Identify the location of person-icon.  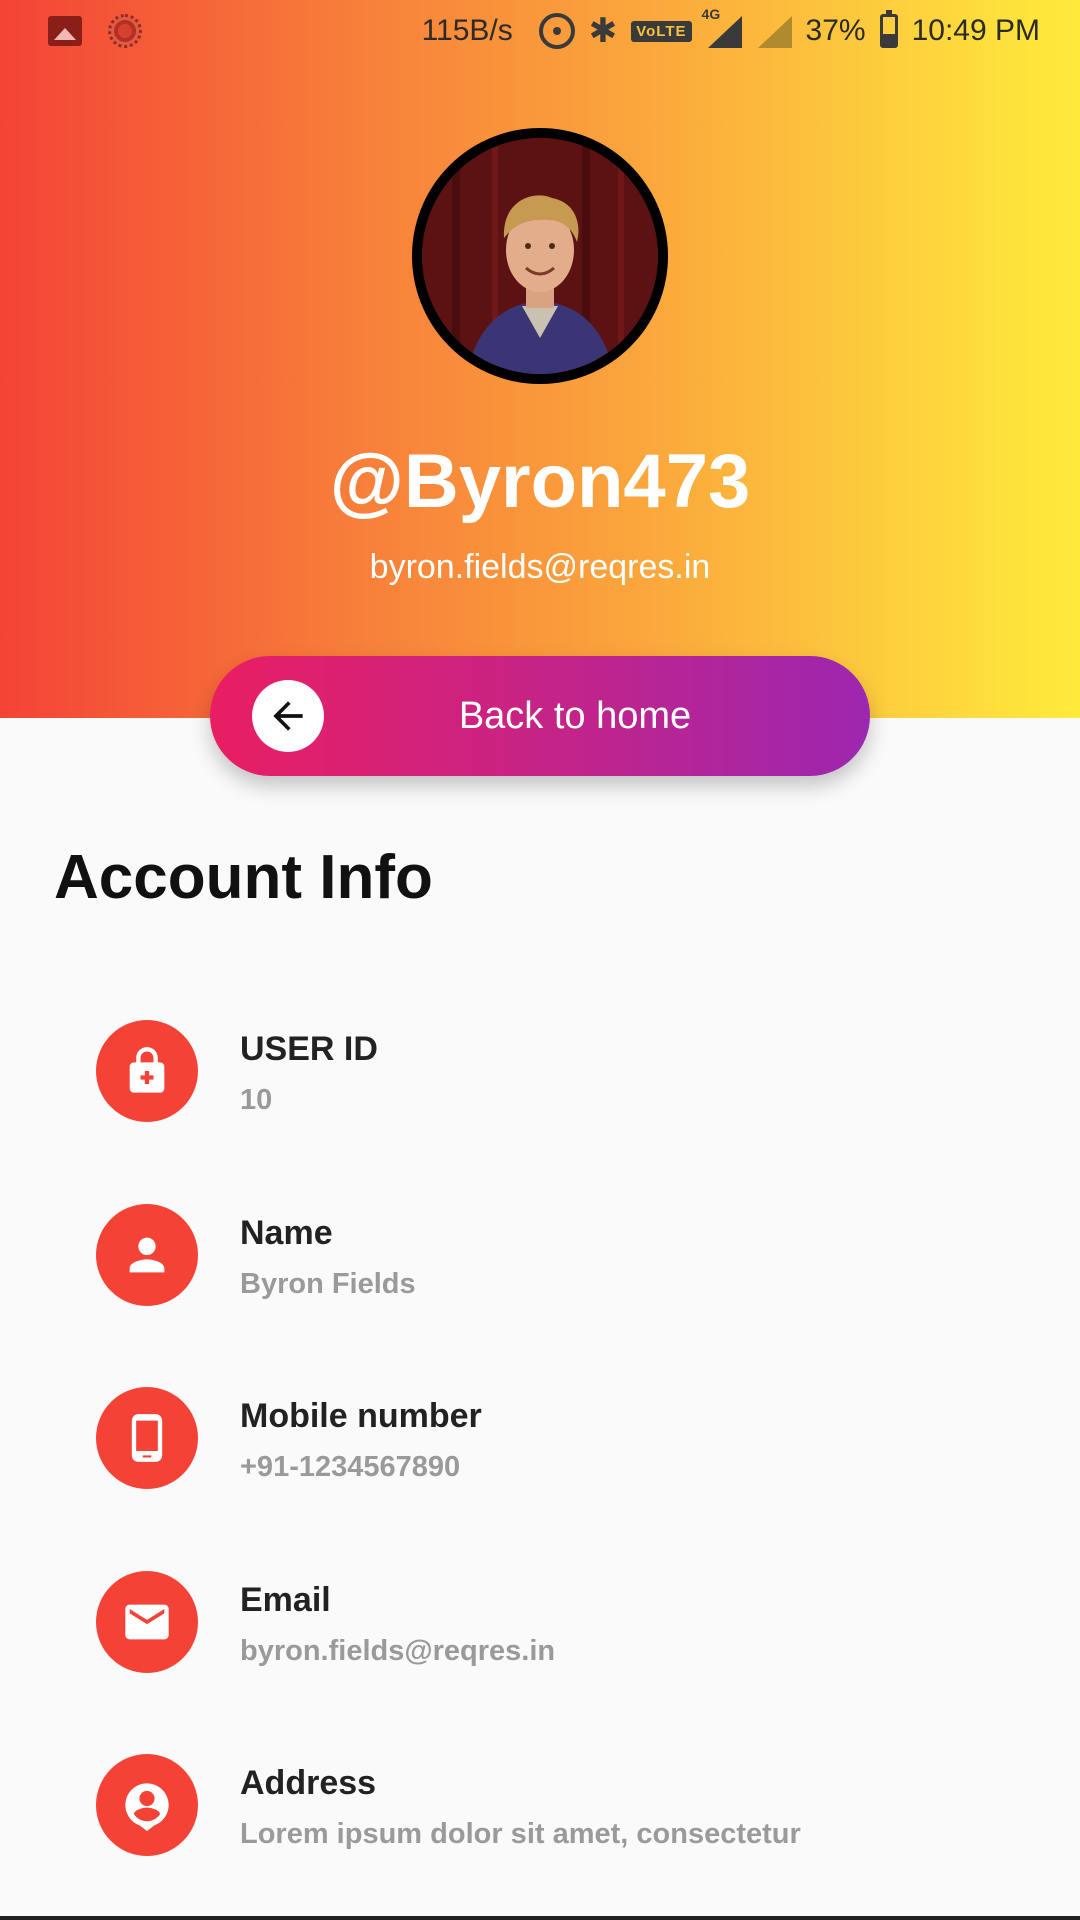
(147, 1254).